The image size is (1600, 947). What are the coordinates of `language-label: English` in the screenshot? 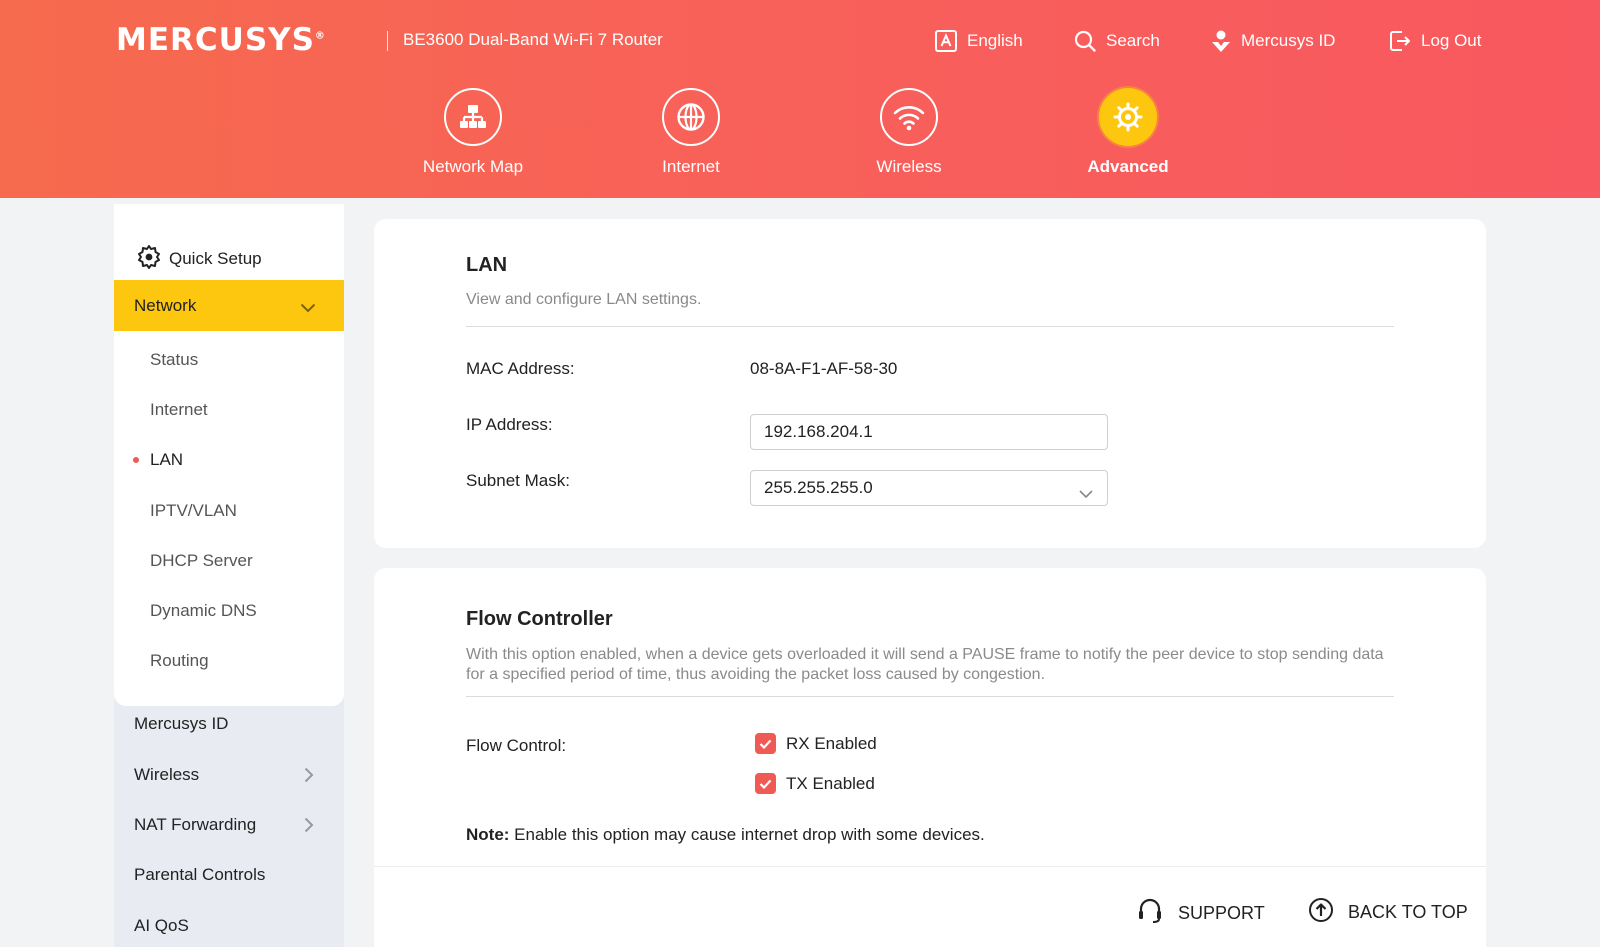 It's located at (995, 40).